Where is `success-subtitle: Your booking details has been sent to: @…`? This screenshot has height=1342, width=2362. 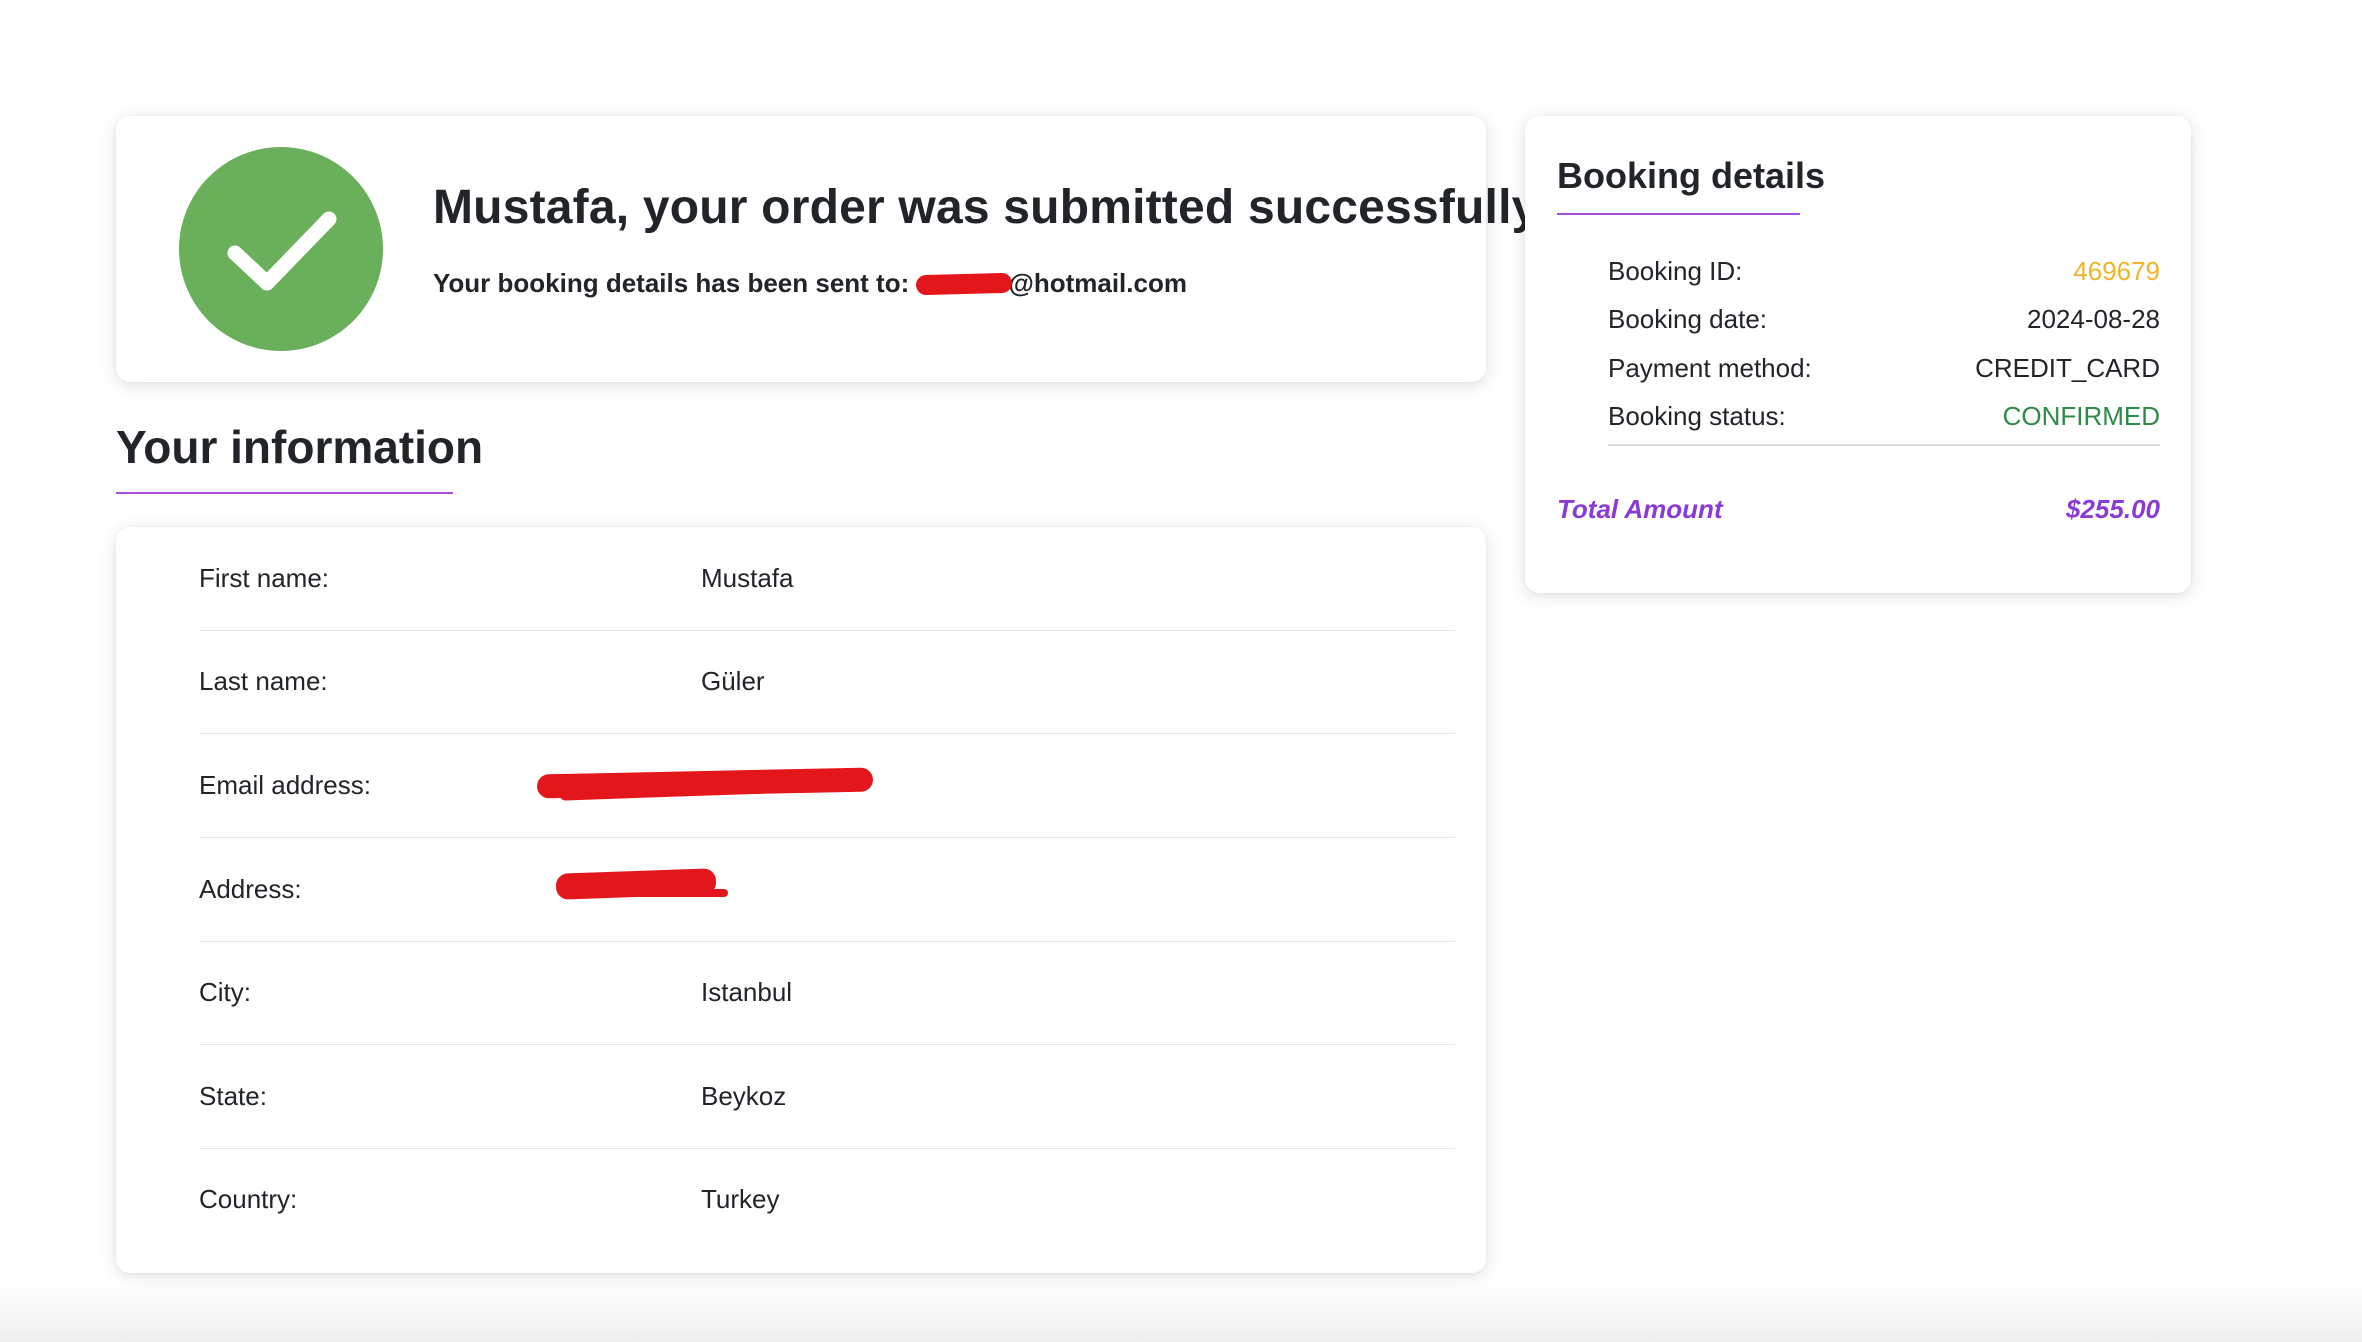
success-subtitle: Your booking details has been sent to: @… is located at coordinates (810, 283).